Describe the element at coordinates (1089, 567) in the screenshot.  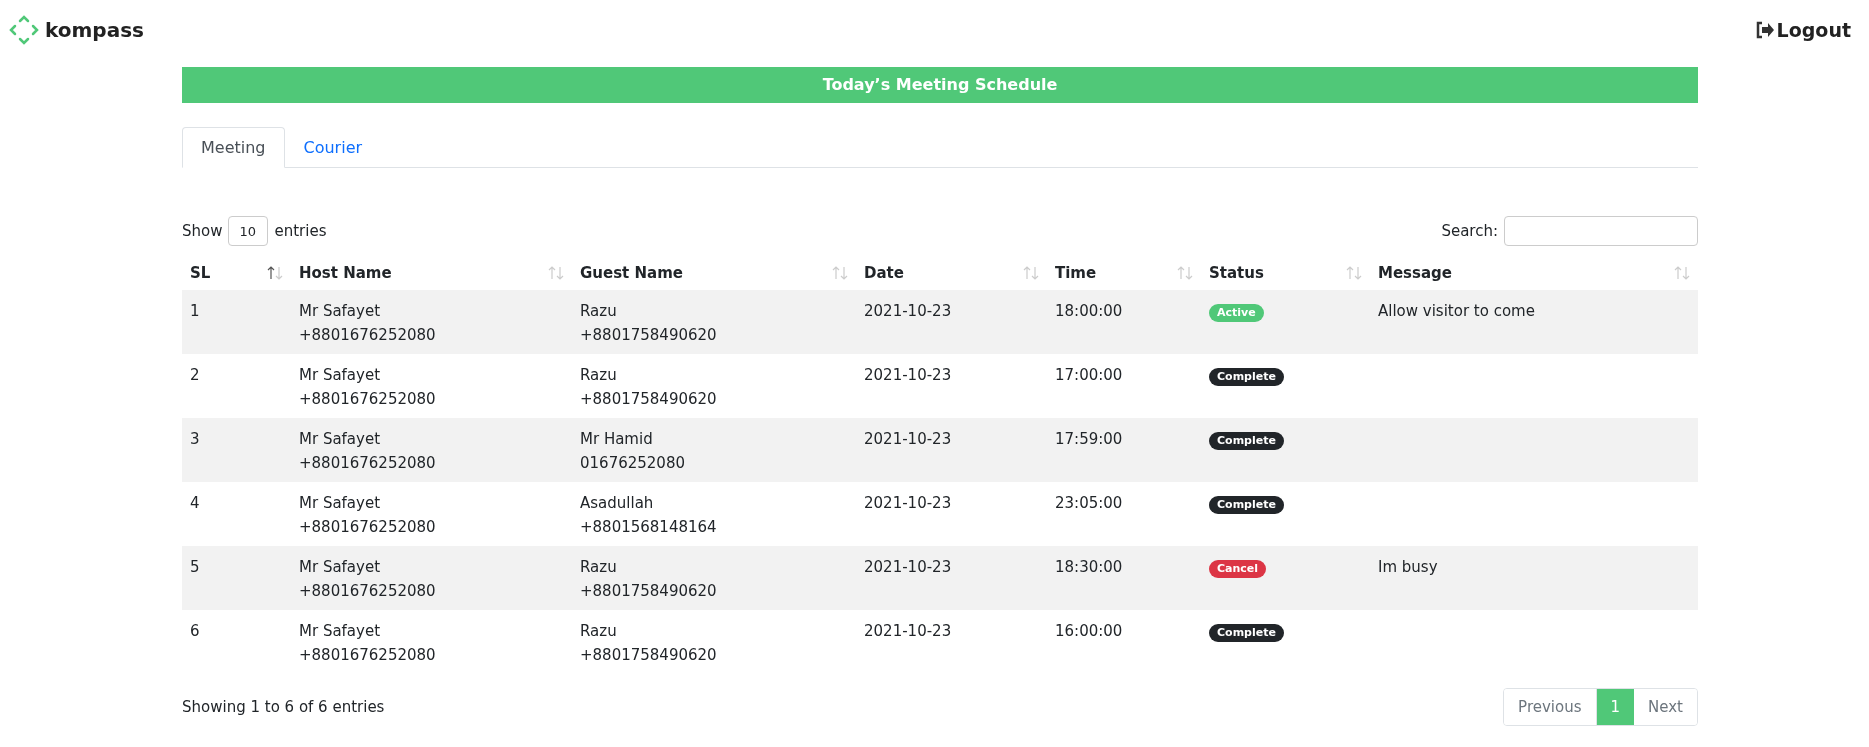
I see `table-cell-text: 18:30:00` at that location.